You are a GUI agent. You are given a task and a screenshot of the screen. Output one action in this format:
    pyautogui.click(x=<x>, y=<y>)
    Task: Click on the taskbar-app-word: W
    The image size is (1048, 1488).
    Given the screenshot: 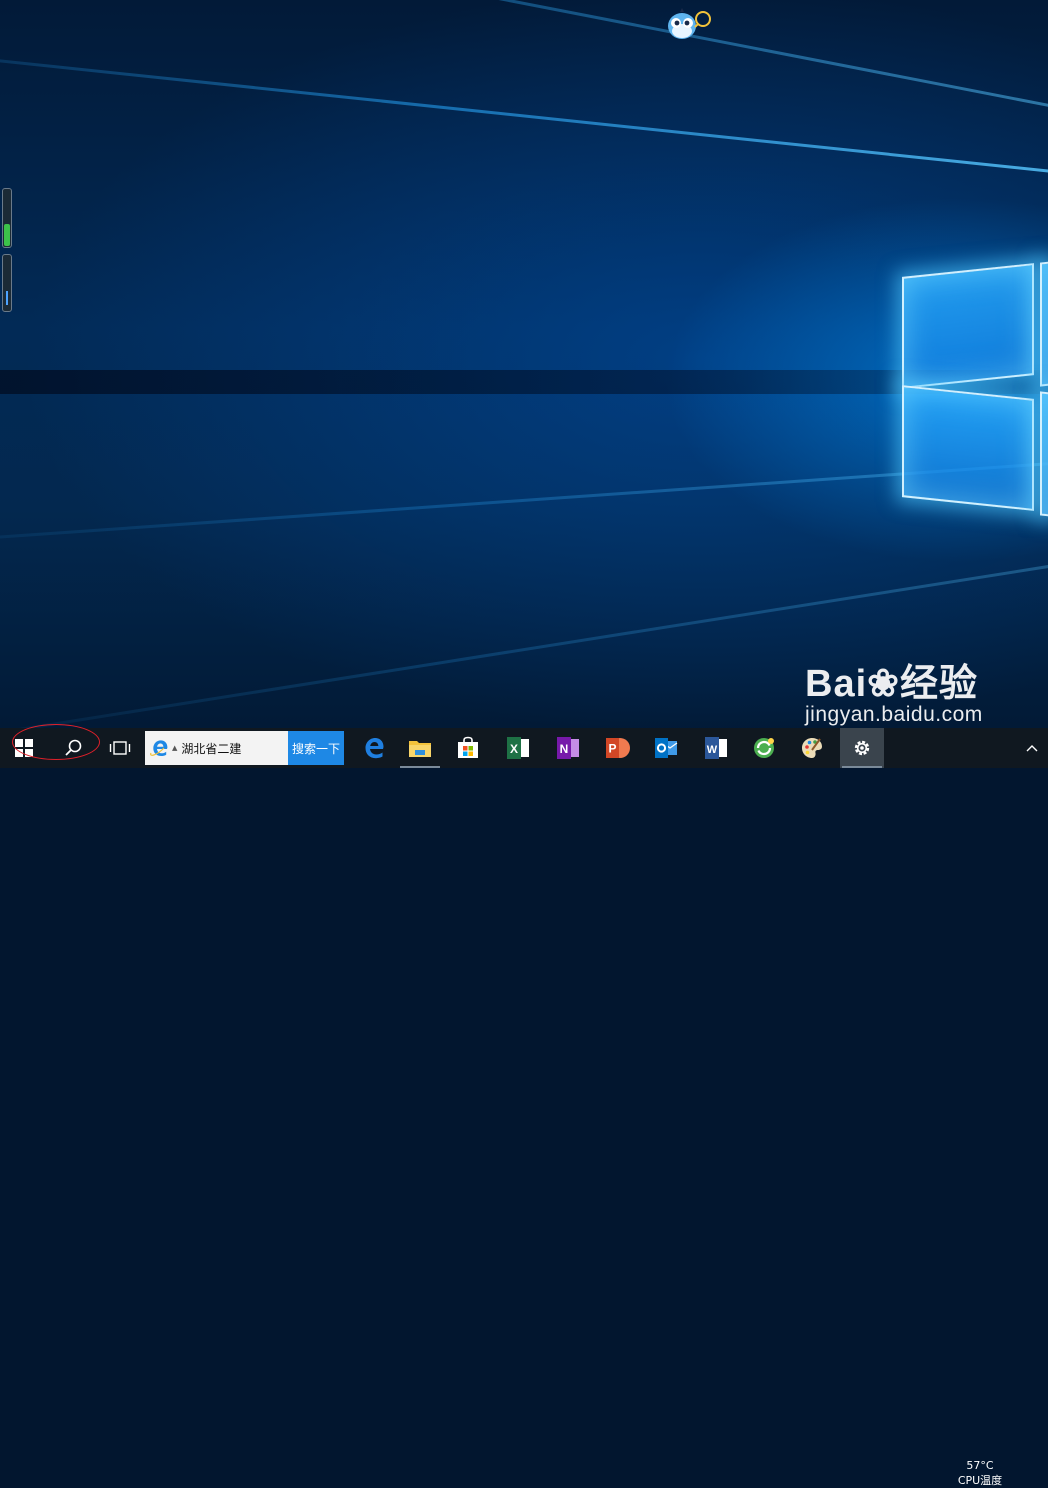 What is the action you would take?
    pyautogui.click(x=716, y=748)
    